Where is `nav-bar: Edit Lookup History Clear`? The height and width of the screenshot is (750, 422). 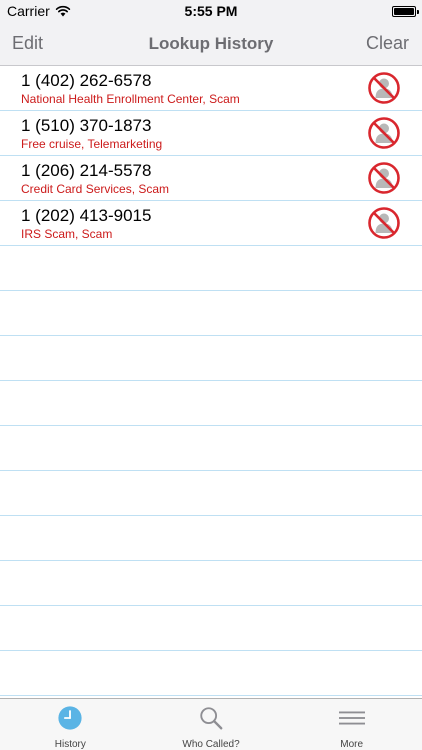
nav-bar: Edit Lookup History Clear is located at coordinates (211, 44).